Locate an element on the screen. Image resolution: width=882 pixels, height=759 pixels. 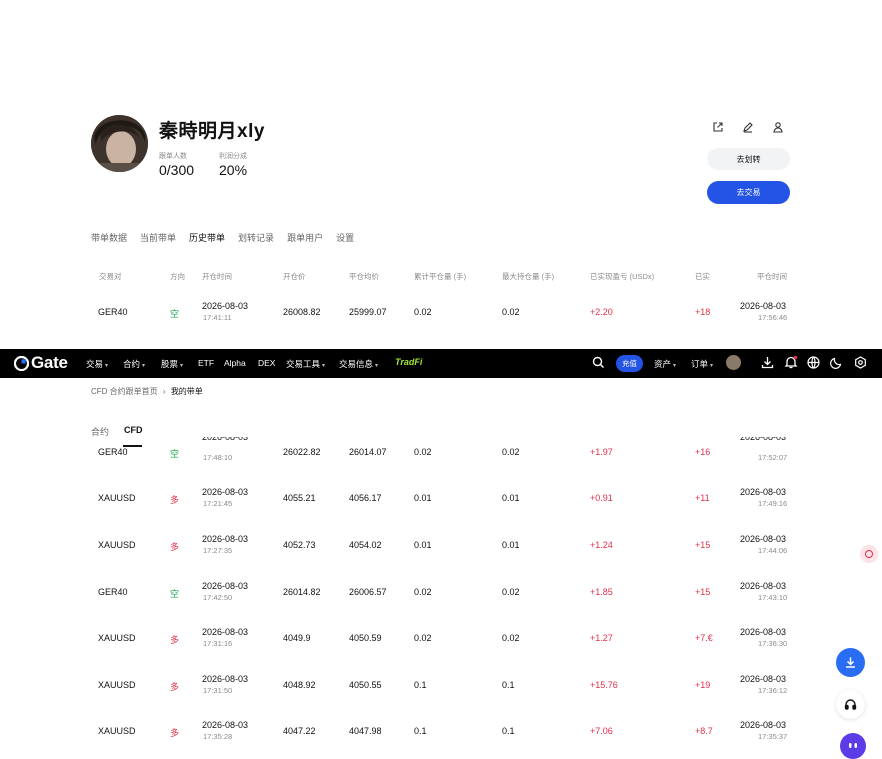
nav-futures: 合约 ▾ is located at coordinates (134, 364).